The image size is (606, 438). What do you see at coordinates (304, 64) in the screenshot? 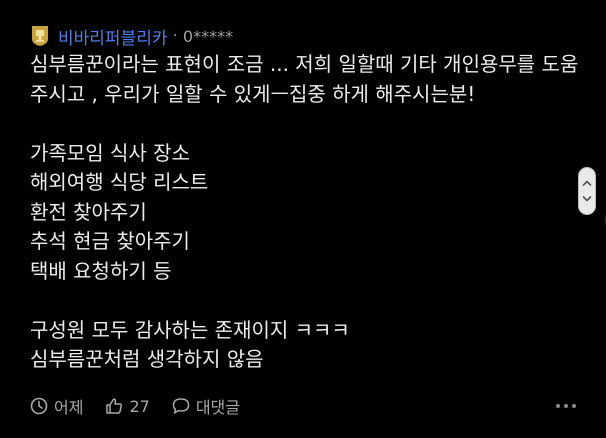
I see `comment-line: 심부름꾼이라는 표현이 조금 ... 저희 일할때 기타 개인용무를 도움` at bounding box center [304, 64].